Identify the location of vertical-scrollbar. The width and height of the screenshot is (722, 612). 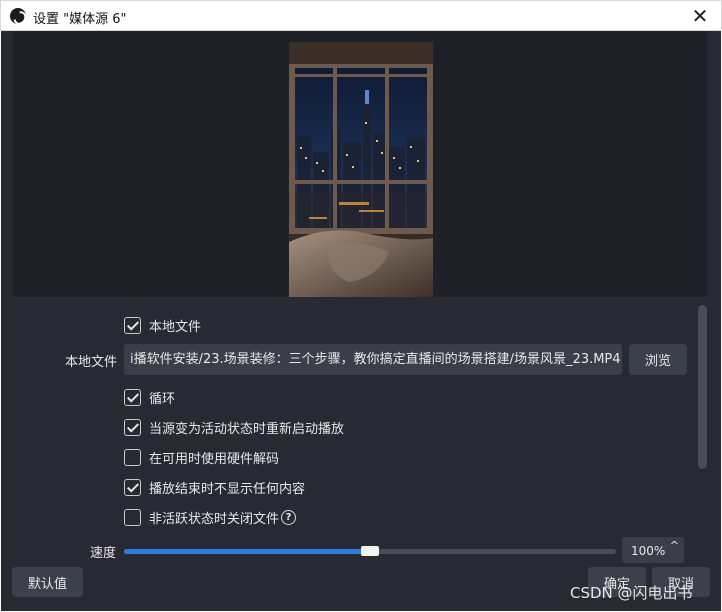
(702, 387).